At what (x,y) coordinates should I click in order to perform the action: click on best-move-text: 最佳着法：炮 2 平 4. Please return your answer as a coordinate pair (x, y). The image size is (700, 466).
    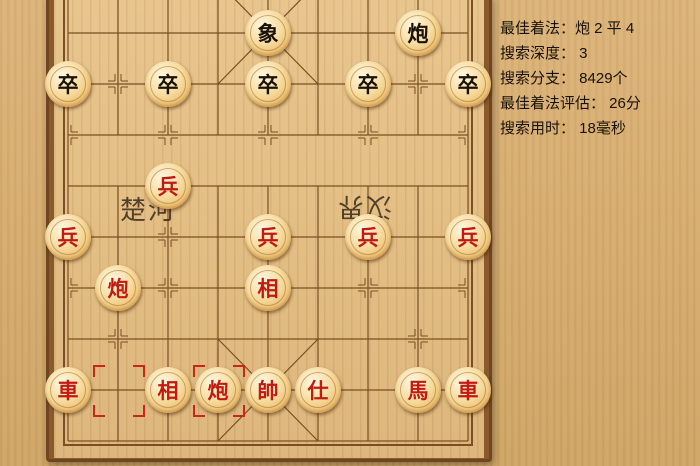
    Looking at the image, I should click on (567, 28).